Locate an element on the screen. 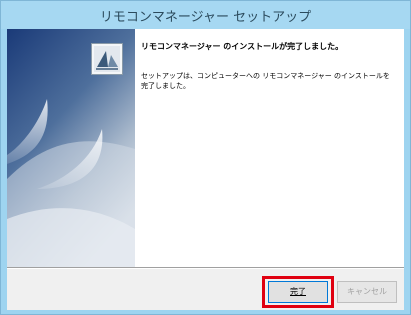 This screenshot has height=315, width=411. finish-button: 完了 is located at coordinates (298, 292).